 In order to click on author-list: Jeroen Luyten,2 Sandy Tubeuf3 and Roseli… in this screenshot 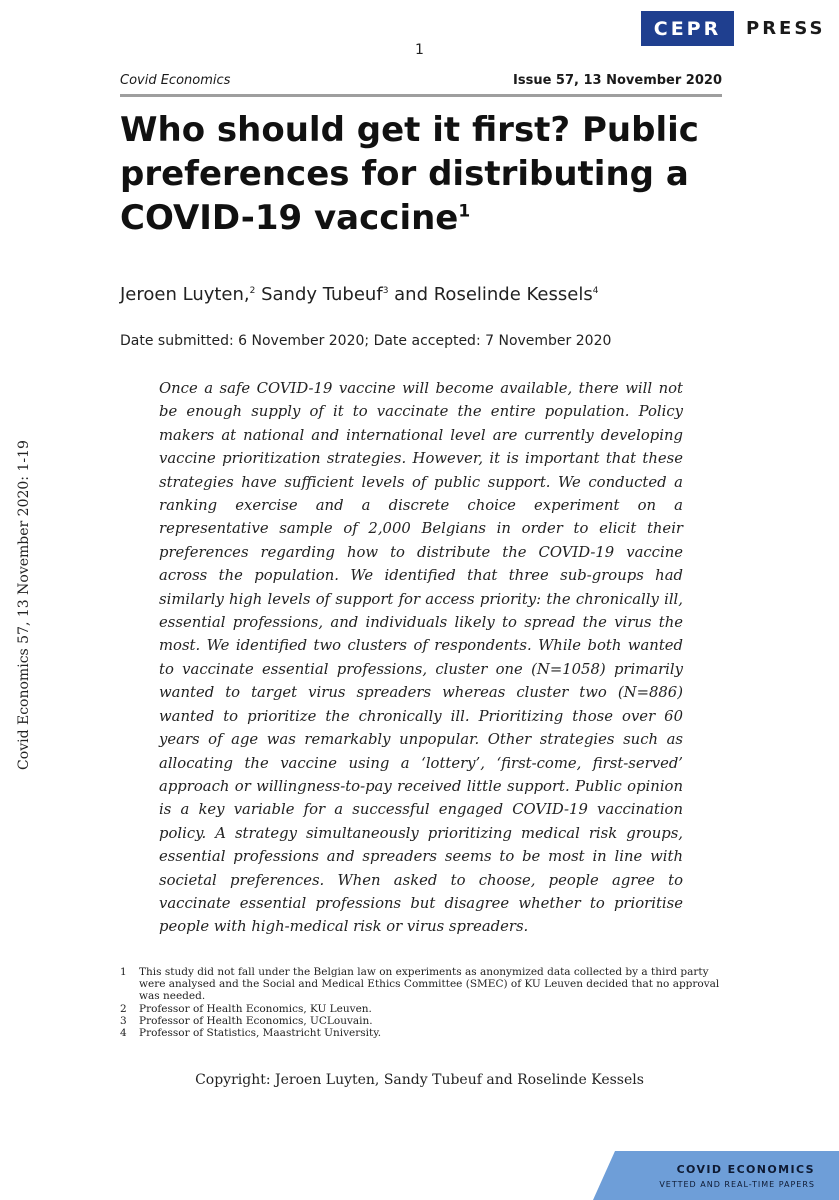, I will do `click(421, 294)`.